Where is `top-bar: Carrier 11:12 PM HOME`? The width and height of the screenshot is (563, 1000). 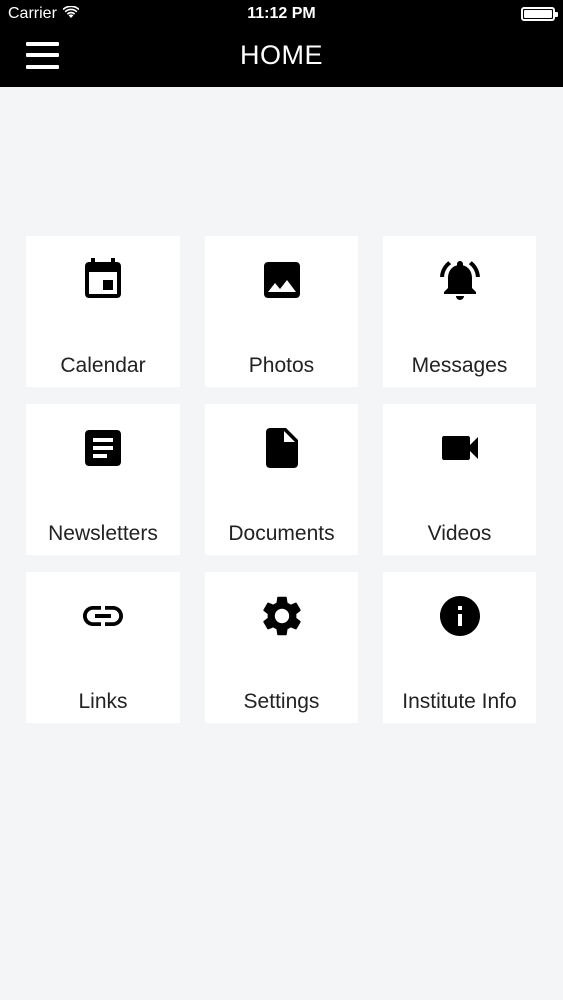
top-bar: Carrier 11:12 PM HOME is located at coordinates (281, 43).